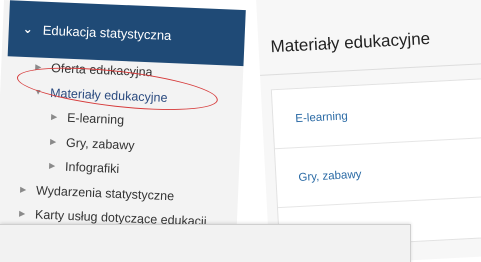 Image resolution: width=481 pixels, height=262 pixels. I want to click on sidebar-item-label: Oferta edukacyjna, so click(101, 70).